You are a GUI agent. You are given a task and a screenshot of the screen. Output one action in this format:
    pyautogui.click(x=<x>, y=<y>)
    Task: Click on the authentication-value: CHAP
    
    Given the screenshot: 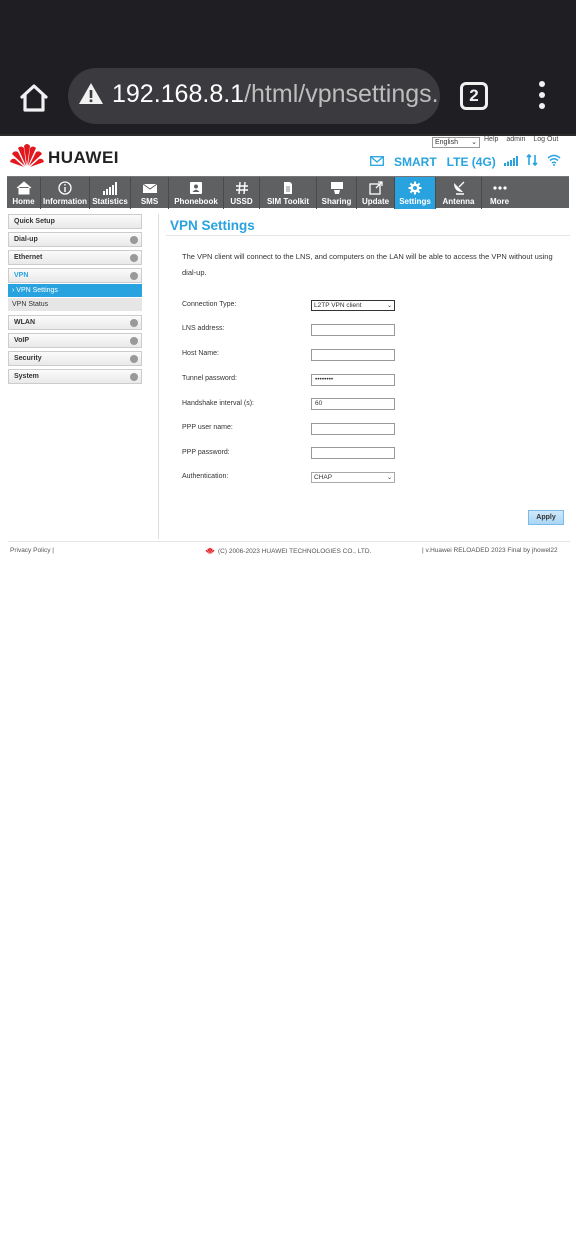 What is the action you would take?
    pyautogui.click(x=323, y=477)
    